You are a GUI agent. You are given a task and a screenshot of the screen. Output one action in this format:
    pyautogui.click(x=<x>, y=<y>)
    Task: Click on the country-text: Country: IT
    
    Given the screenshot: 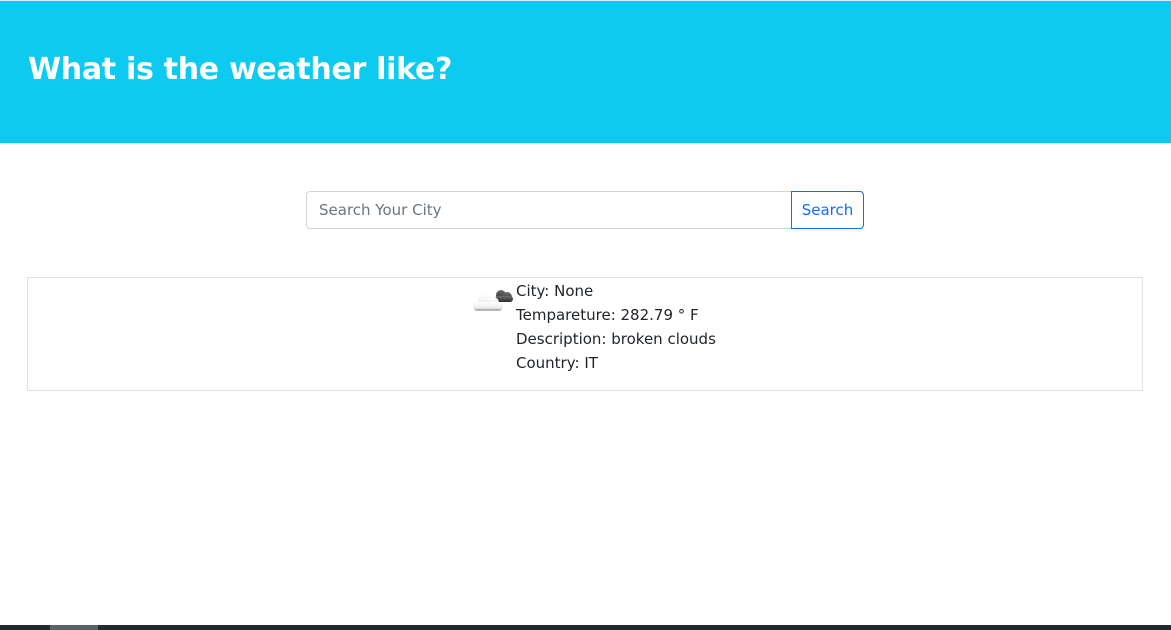 What is the action you would take?
    pyautogui.click(x=557, y=363)
    